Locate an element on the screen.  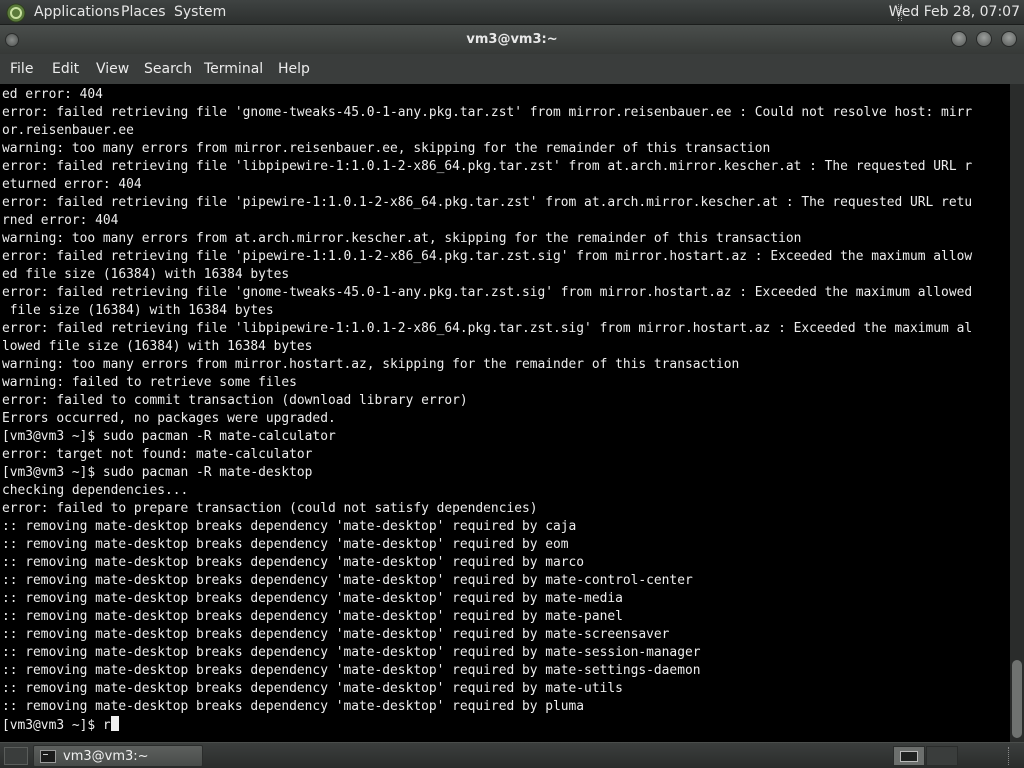
terminal-line: [vm3@vm3 ~]$ sudo pacman -R mate-desktop is located at coordinates (157, 472).